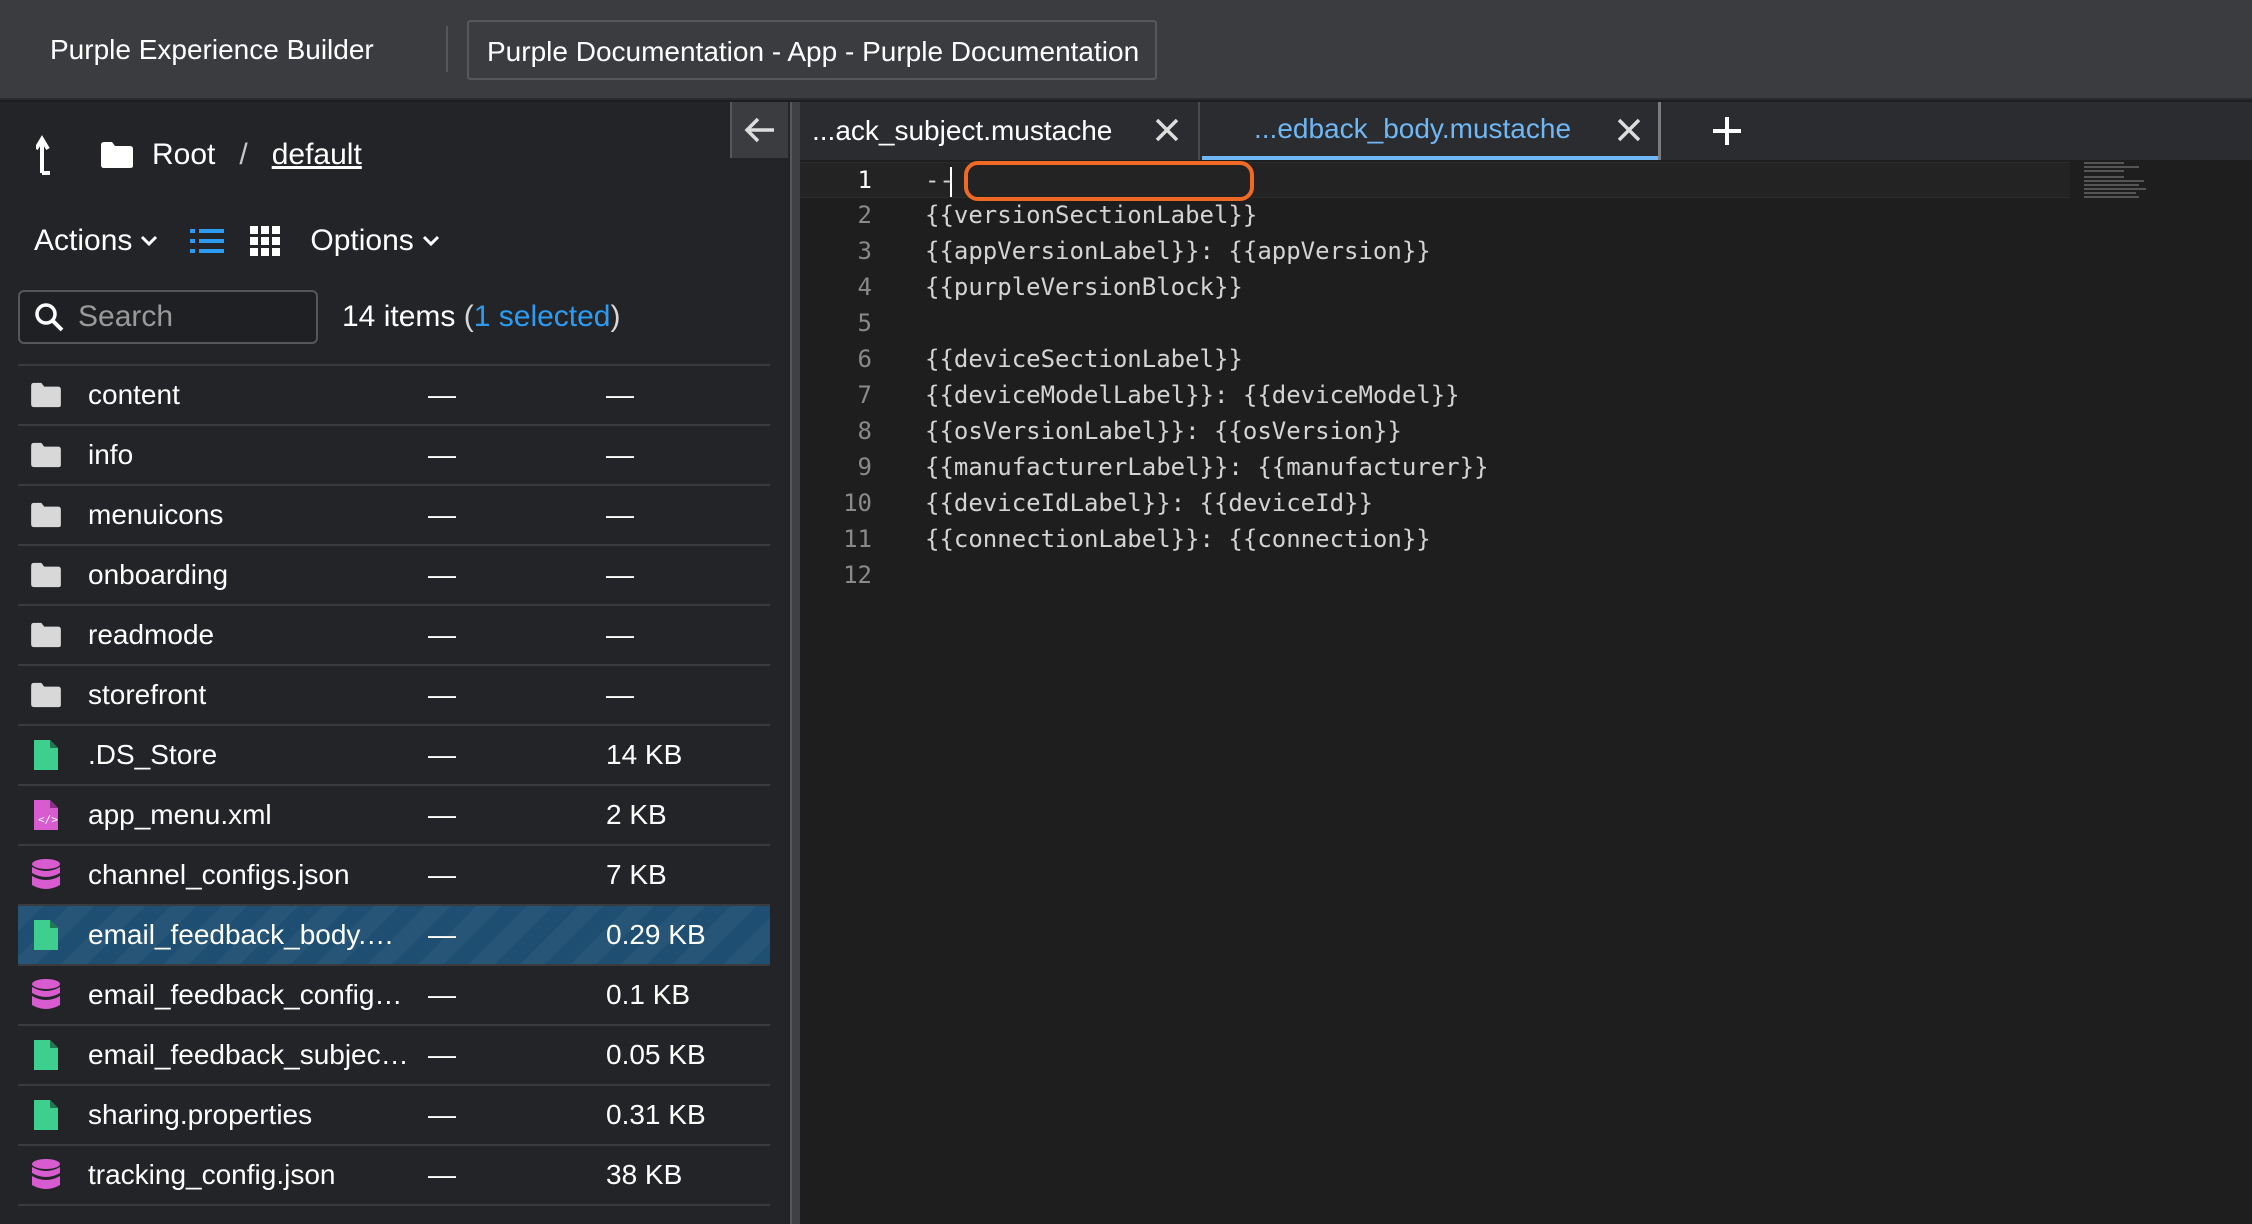 This screenshot has height=1224, width=2252. I want to click on panel-splitter, so click(795, 663).